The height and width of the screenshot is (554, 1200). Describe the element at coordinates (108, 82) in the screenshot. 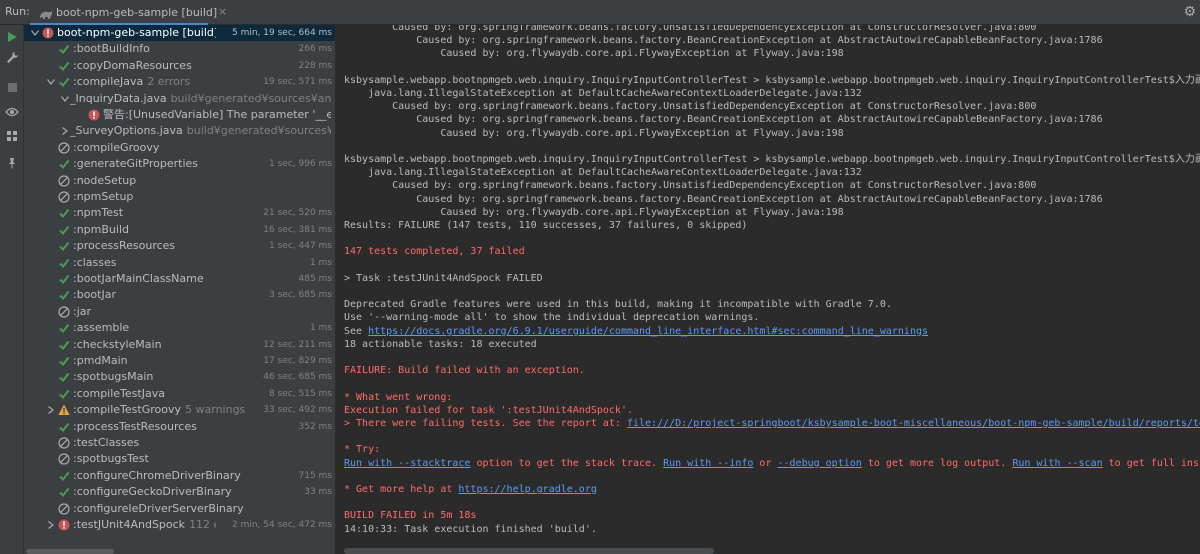

I see `tree-row-name: :compileJava` at that location.